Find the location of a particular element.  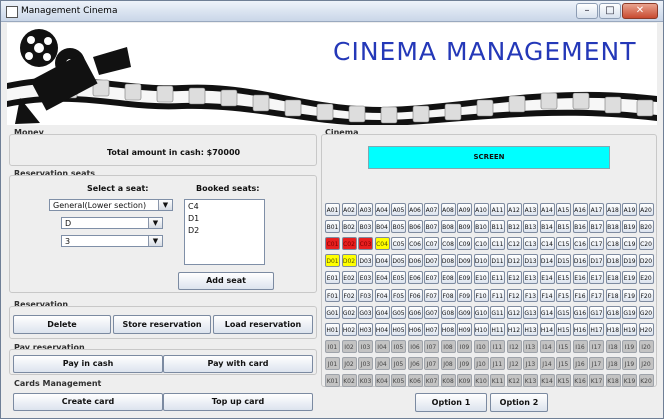

seat-i18: I18 is located at coordinates (613, 346).